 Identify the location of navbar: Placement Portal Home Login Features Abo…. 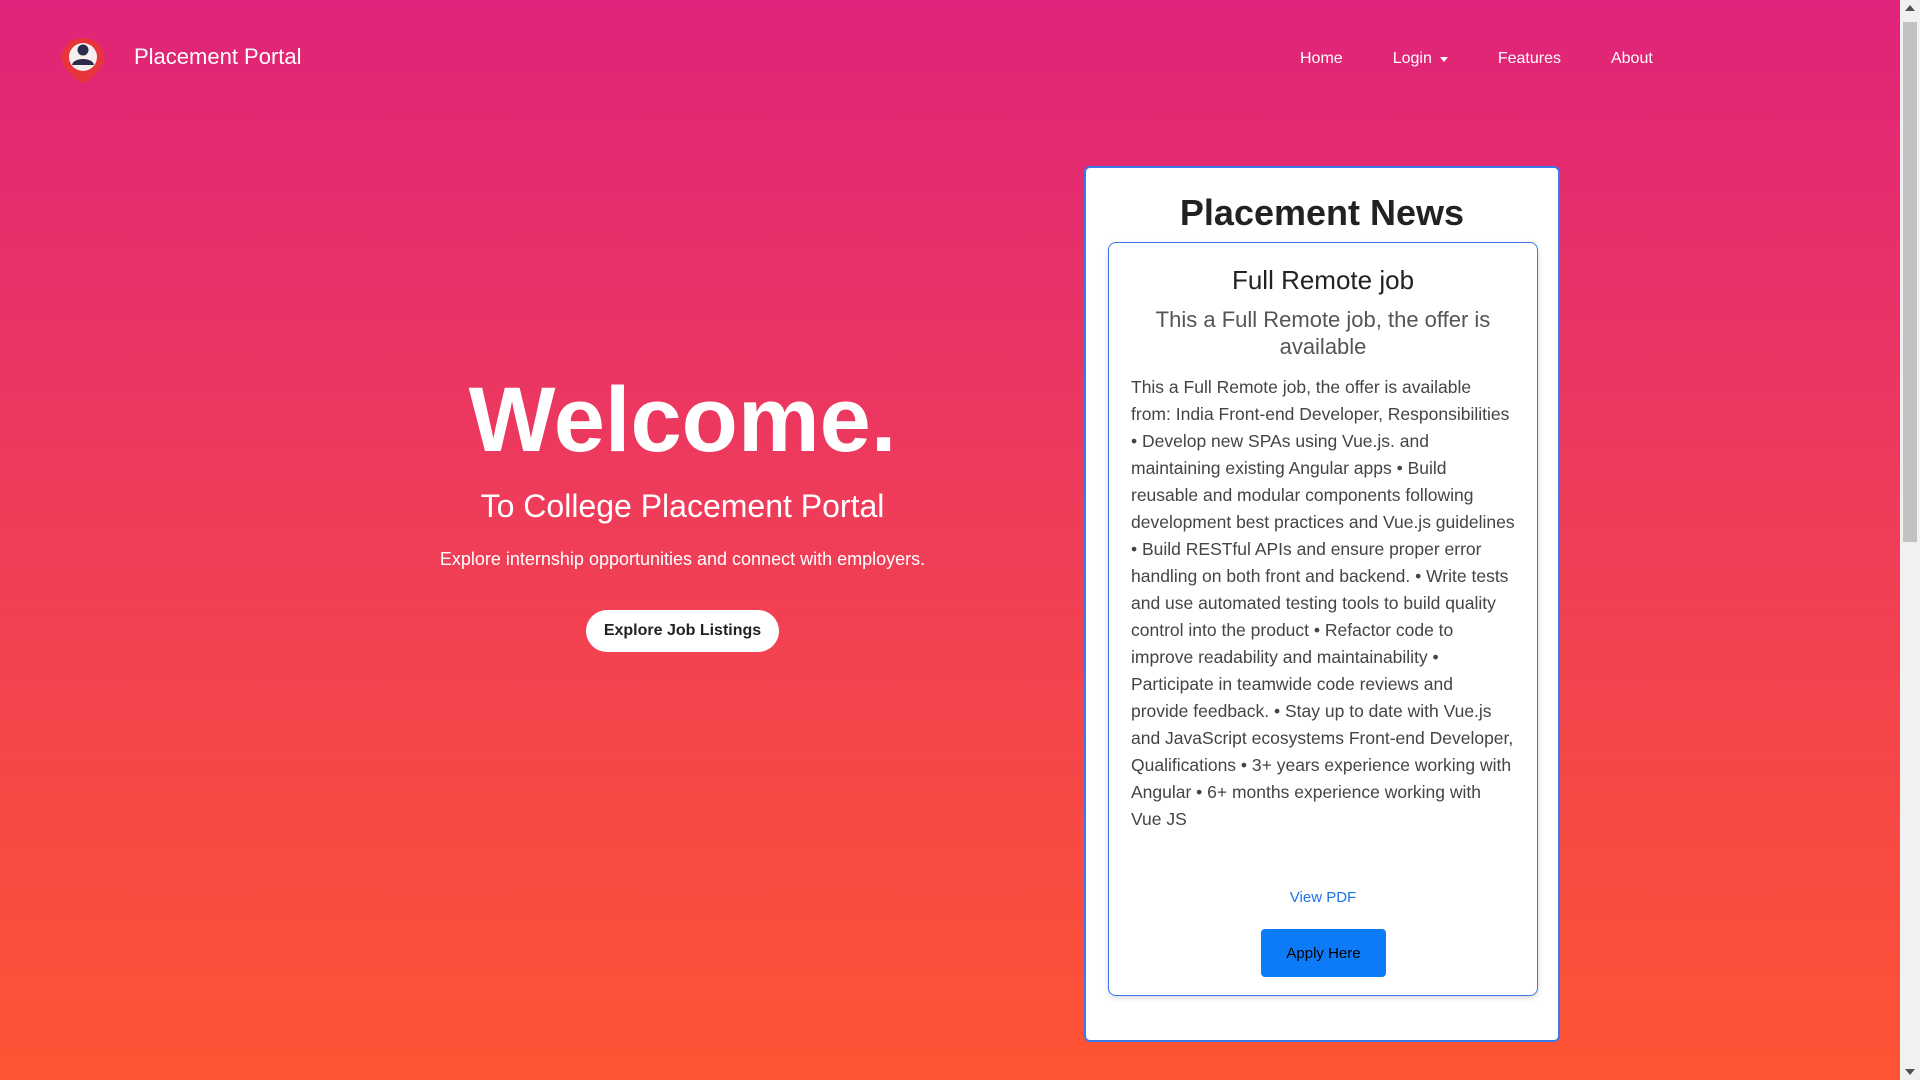
(950, 59).